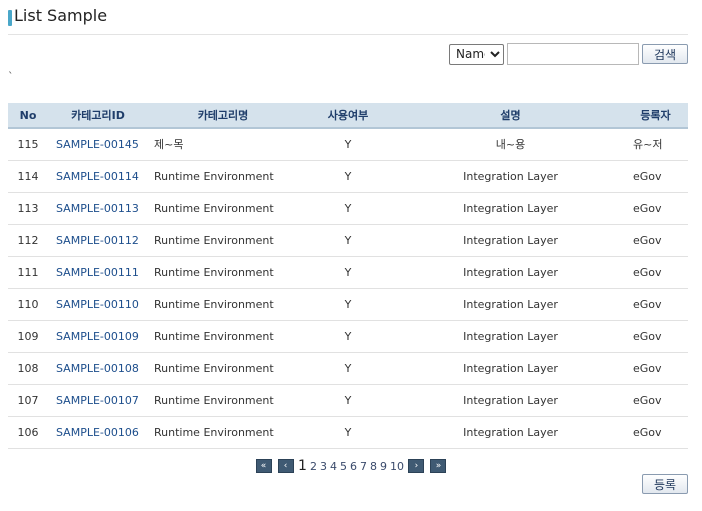 Image resolution: width=702 pixels, height=511 pixels. I want to click on category-id-link: SAMPLE-00108, so click(97, 368).